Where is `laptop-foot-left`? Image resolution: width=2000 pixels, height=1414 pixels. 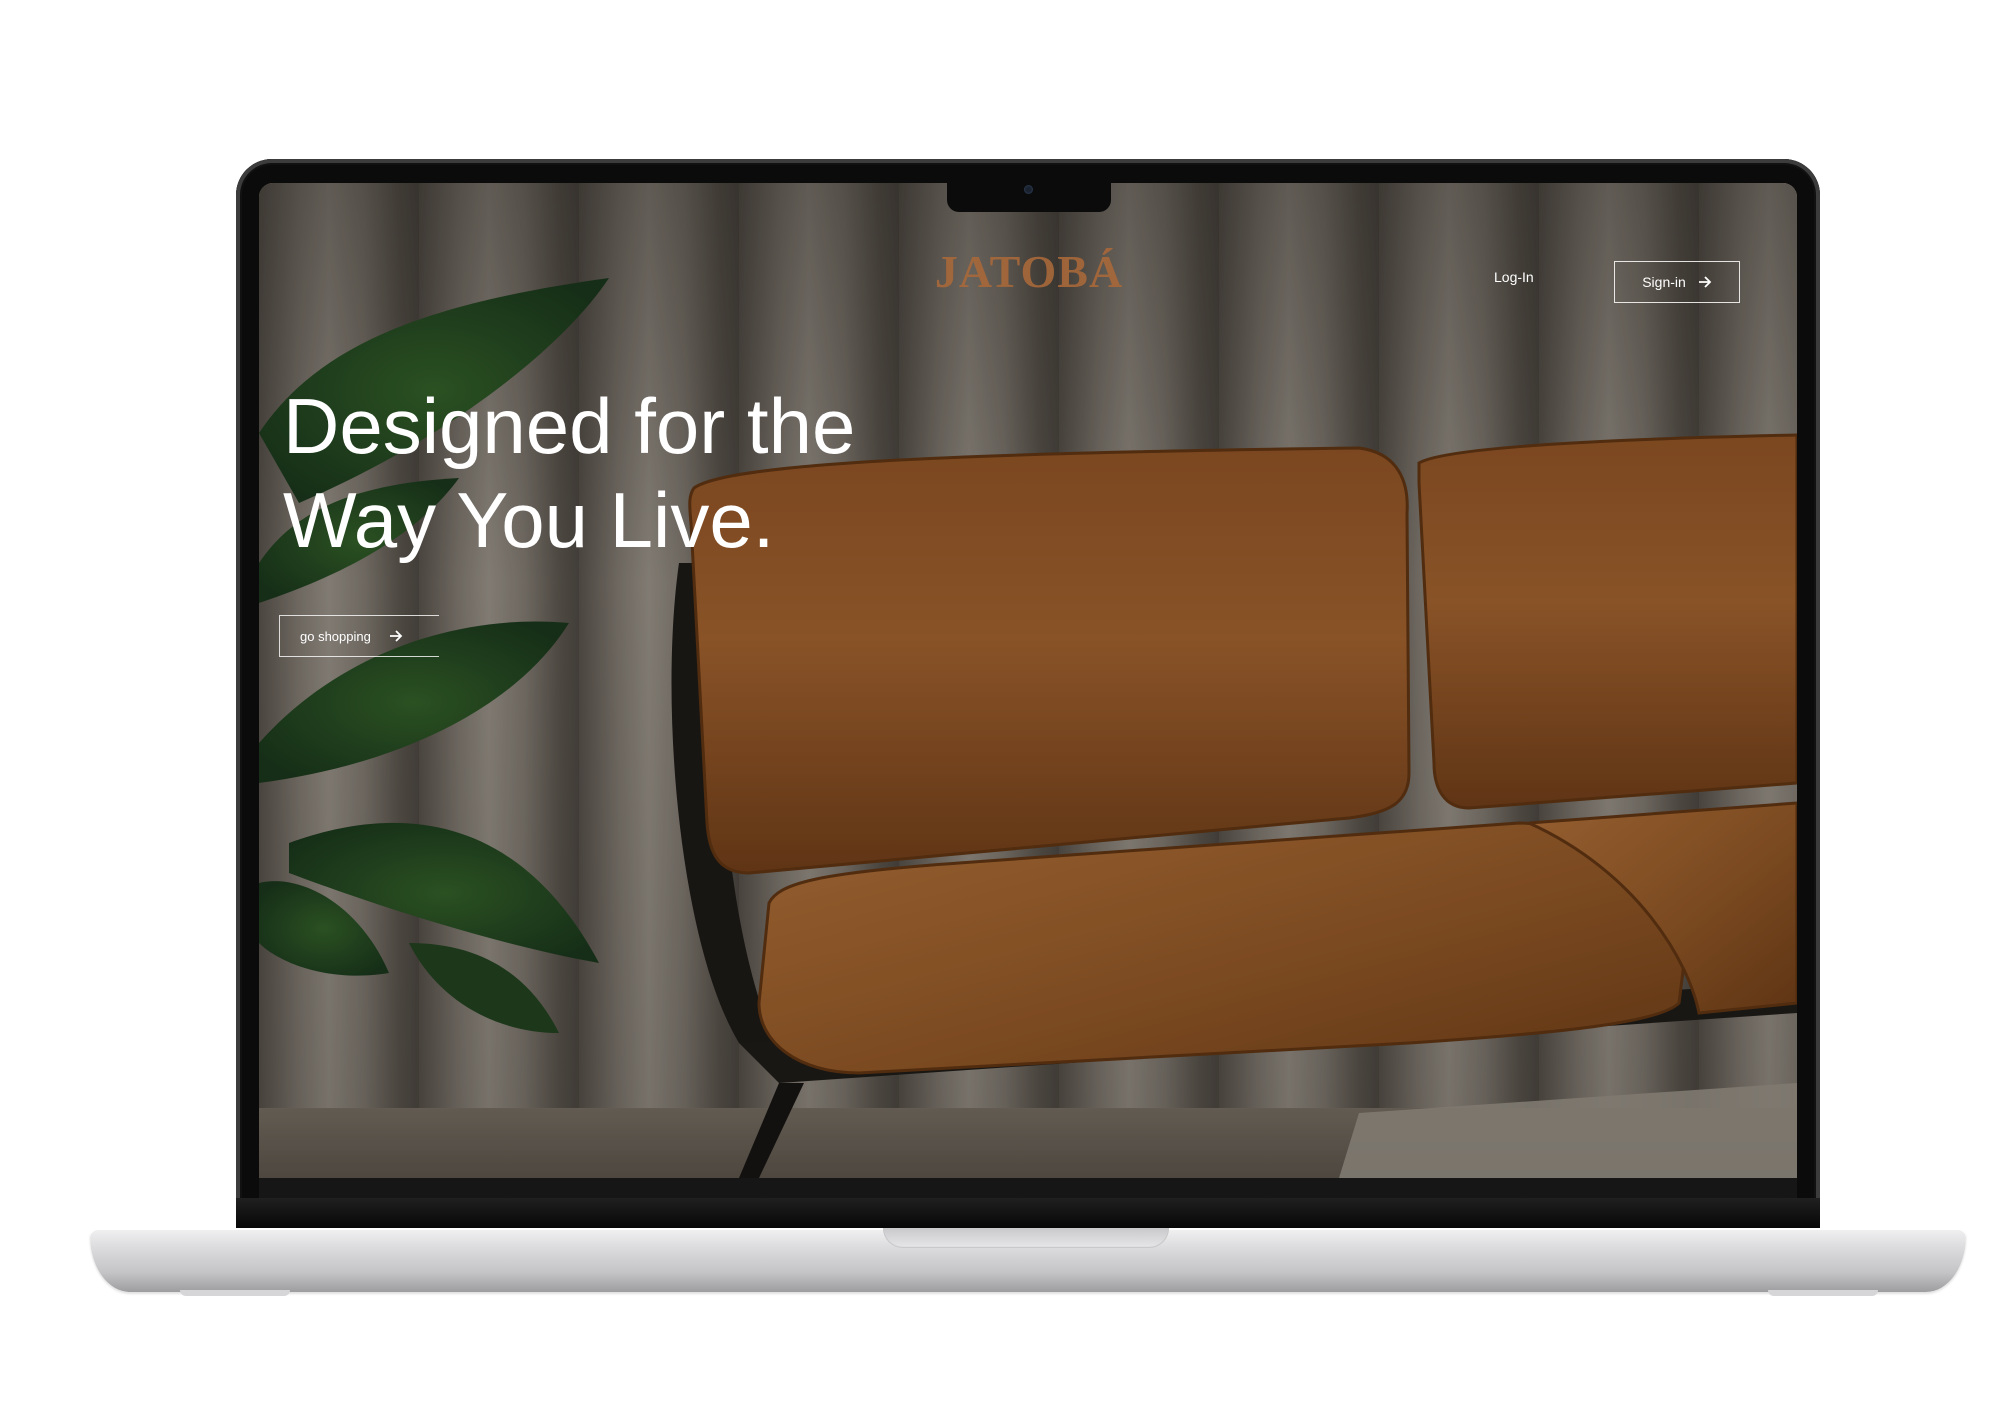
laptop-foot-left is located at coordinates (235, 1293).